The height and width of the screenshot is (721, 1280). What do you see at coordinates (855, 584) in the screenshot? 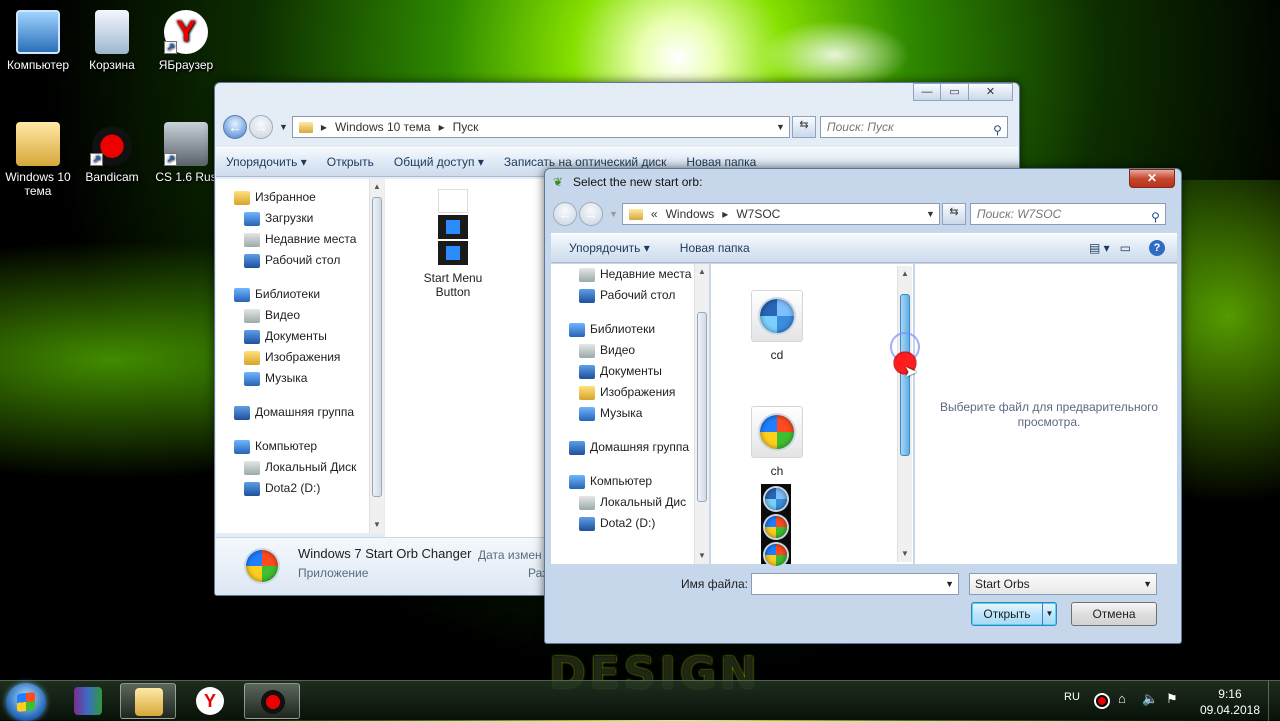
I see `filename-input: ▼` at bounding box center [855, 584].